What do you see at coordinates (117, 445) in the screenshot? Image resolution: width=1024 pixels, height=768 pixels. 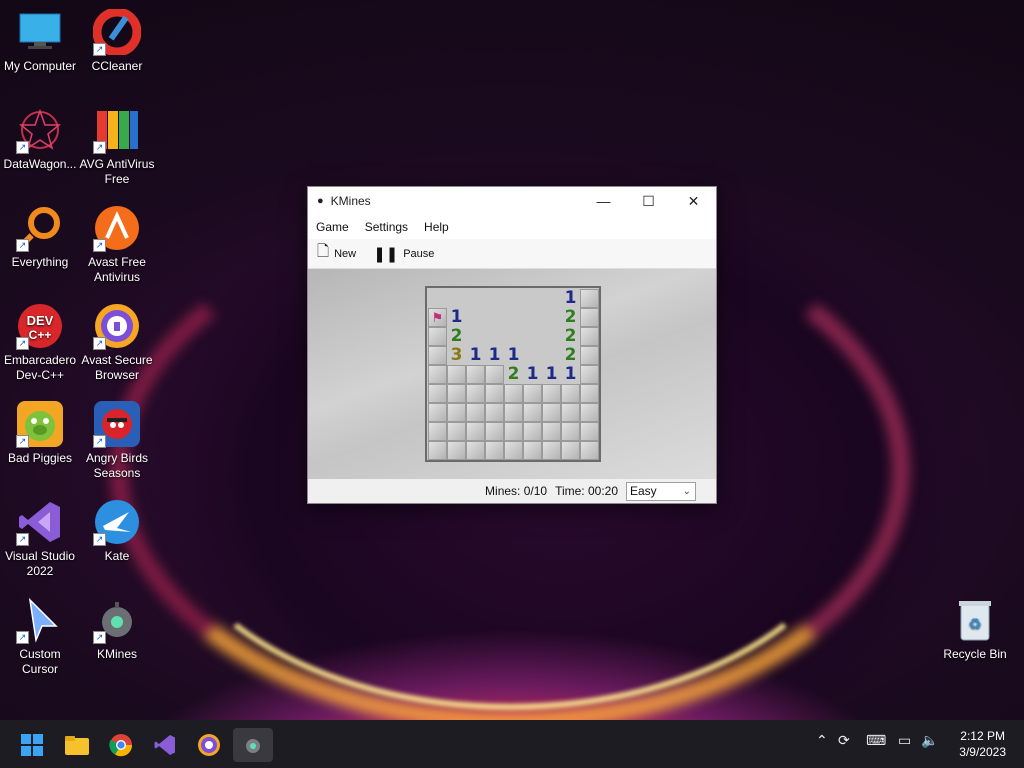 I see `desktop-icon-angry-birds: ↗ Angry Birds Seasons` at bounding box center [117, 445].